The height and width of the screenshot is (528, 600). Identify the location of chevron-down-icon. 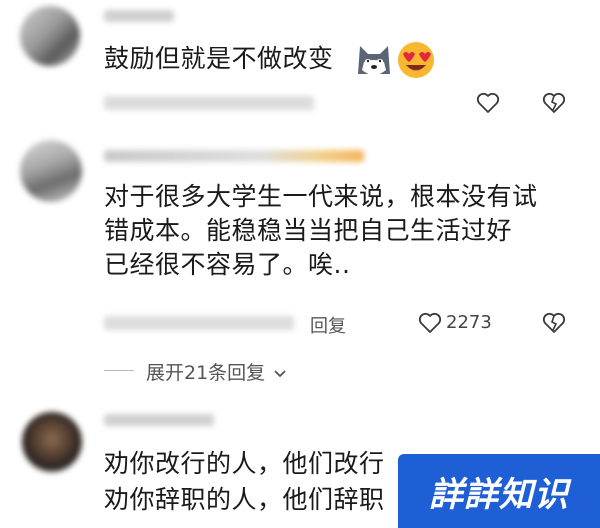
(280, 373).